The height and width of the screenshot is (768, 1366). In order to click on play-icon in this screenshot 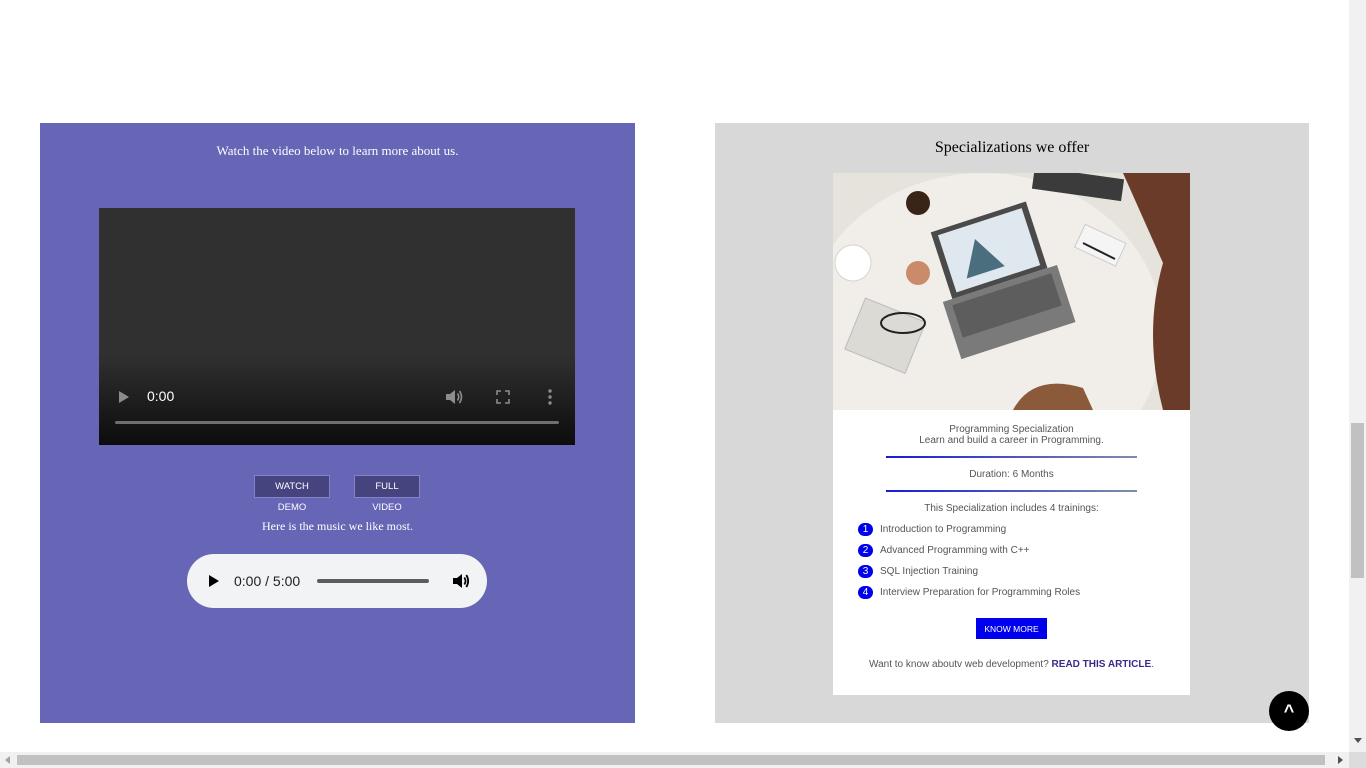, I will do `click(124, 397)`.